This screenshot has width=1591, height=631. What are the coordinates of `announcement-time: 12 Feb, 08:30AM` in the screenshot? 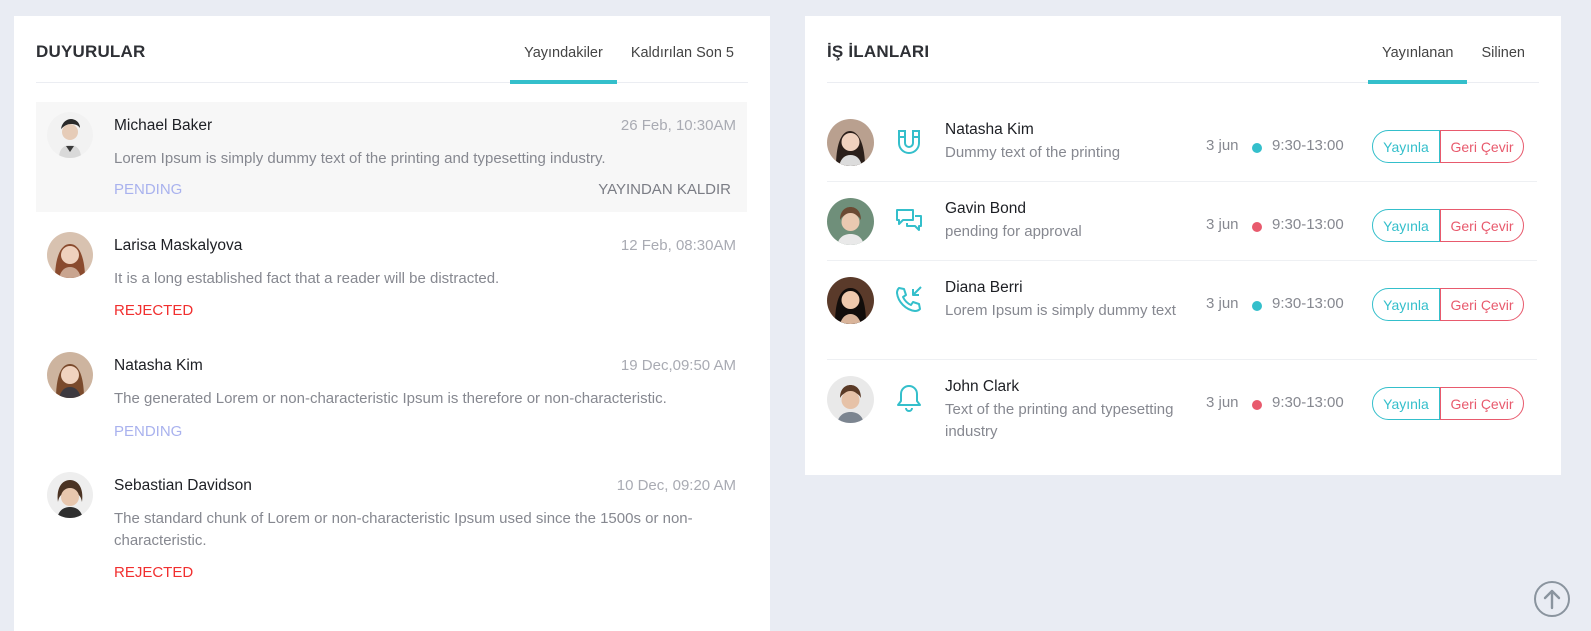 It's located at (678, 245).